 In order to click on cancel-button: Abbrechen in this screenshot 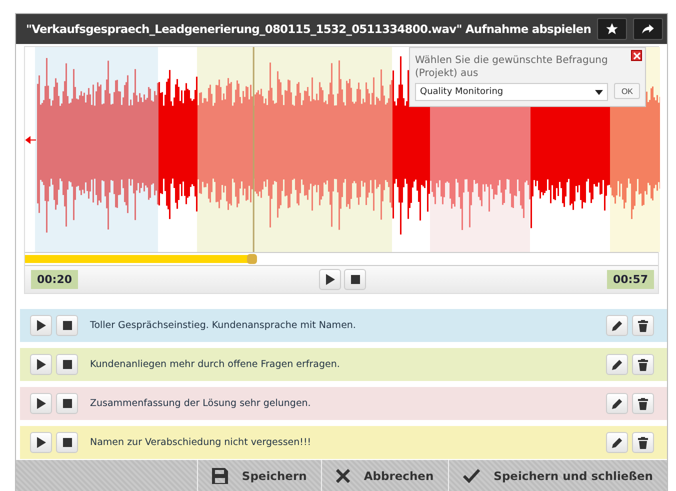, I will do `click(384, 475)`.